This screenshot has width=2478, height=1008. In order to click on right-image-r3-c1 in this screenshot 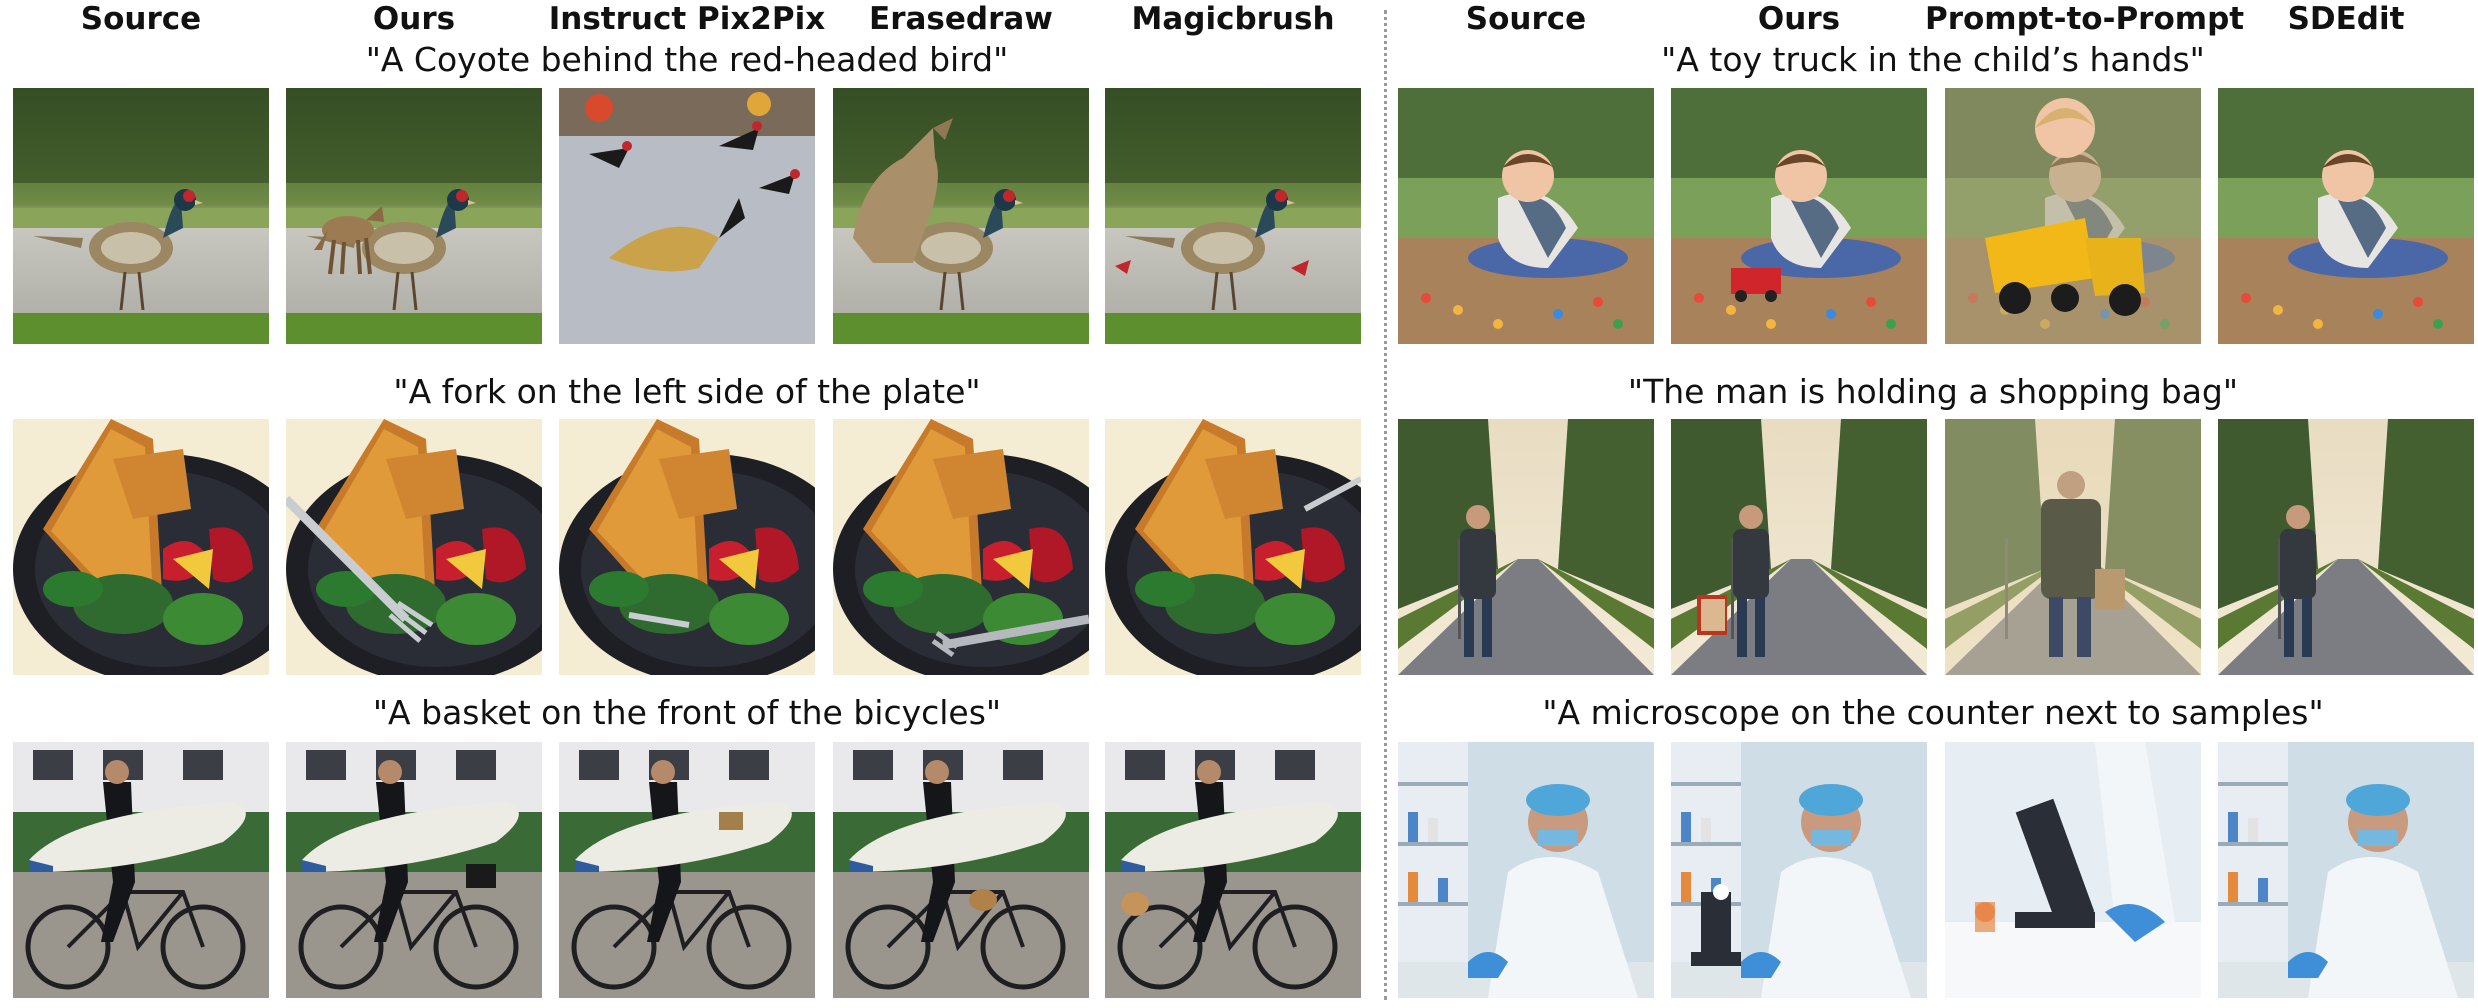, I will do `click(1526, 870)`.